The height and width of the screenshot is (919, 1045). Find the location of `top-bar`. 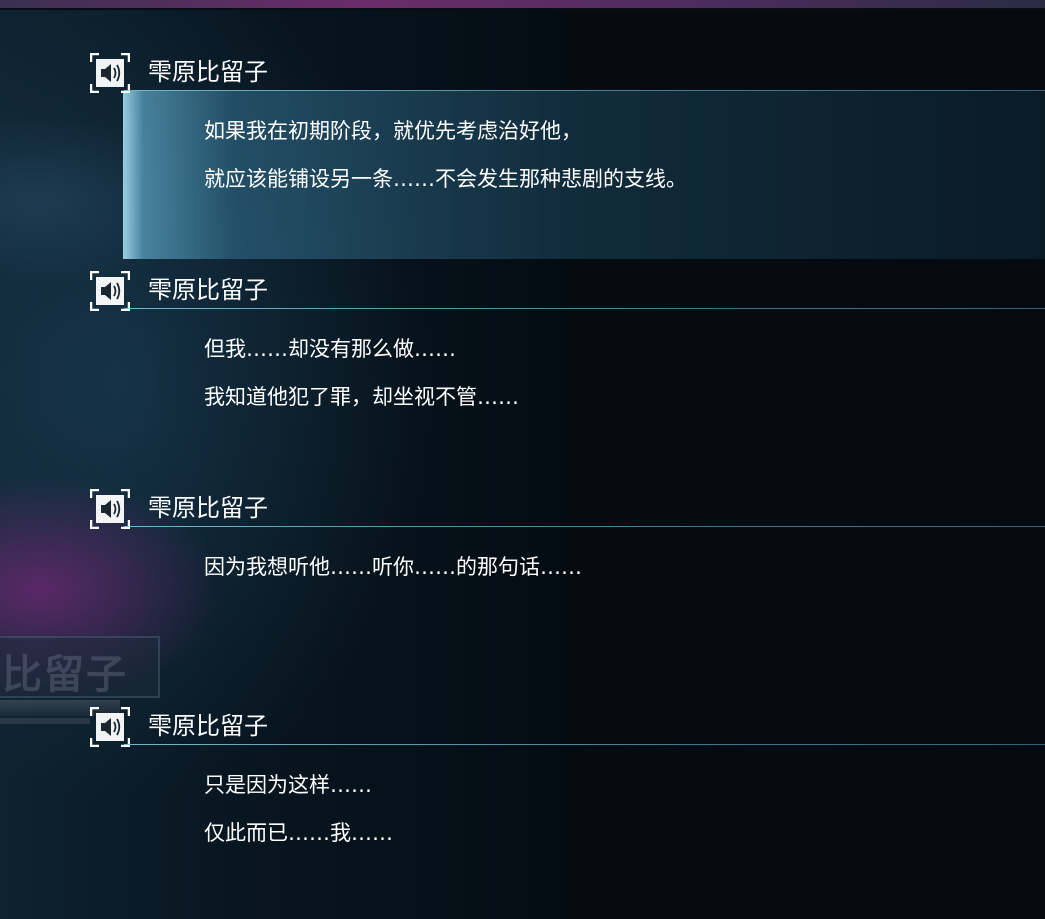

top-bar is located at coordinates (522, 5).